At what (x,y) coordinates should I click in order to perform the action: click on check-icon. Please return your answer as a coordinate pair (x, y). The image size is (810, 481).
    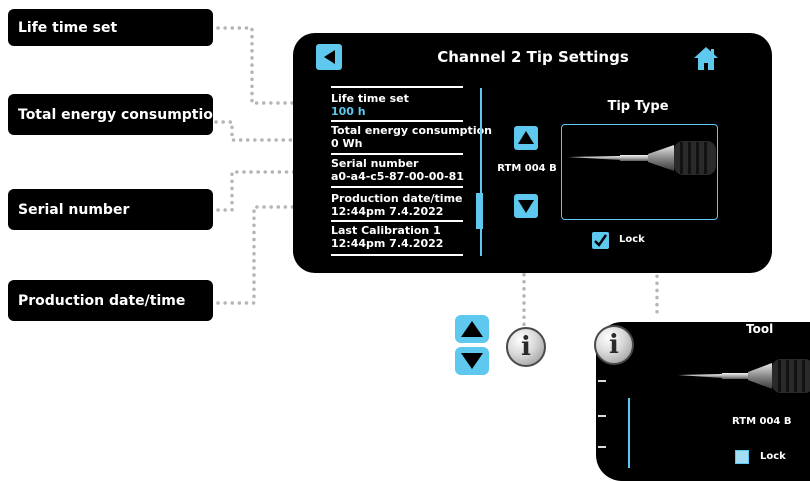
    Looking at the image, I should click on (601, 240).